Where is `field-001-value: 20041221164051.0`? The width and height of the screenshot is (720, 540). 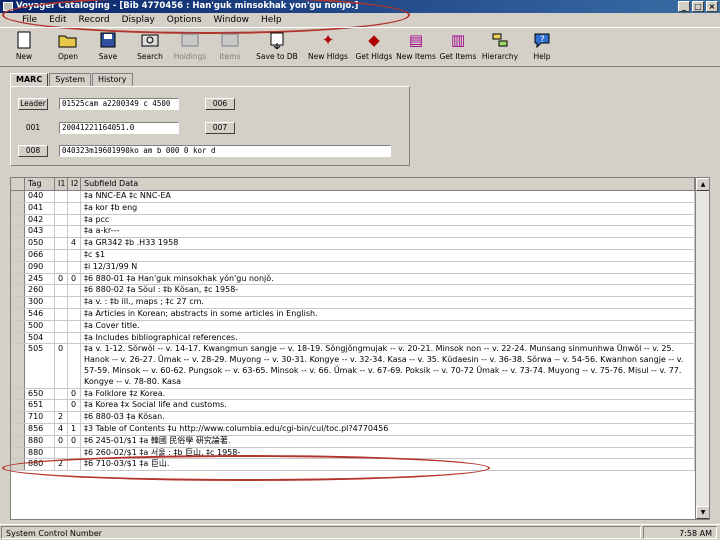
field-001-value: 20041221164051.0 is located at coordinates (119, 128).